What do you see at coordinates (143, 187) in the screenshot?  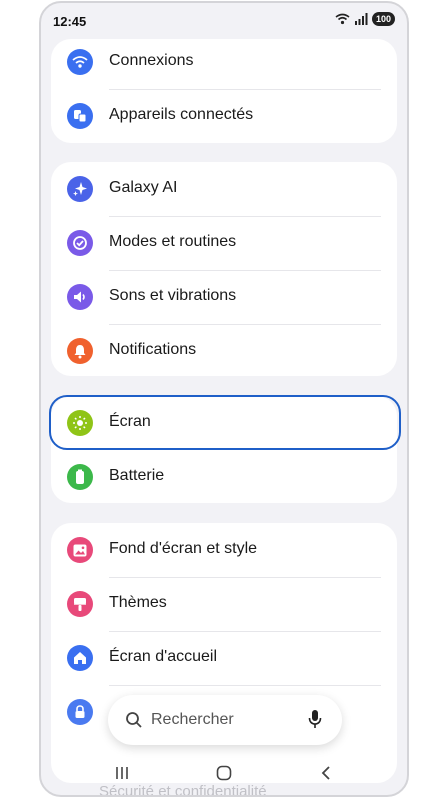 I see `settings-item-label: Galaxy AI` at bounding box center [143, 187].